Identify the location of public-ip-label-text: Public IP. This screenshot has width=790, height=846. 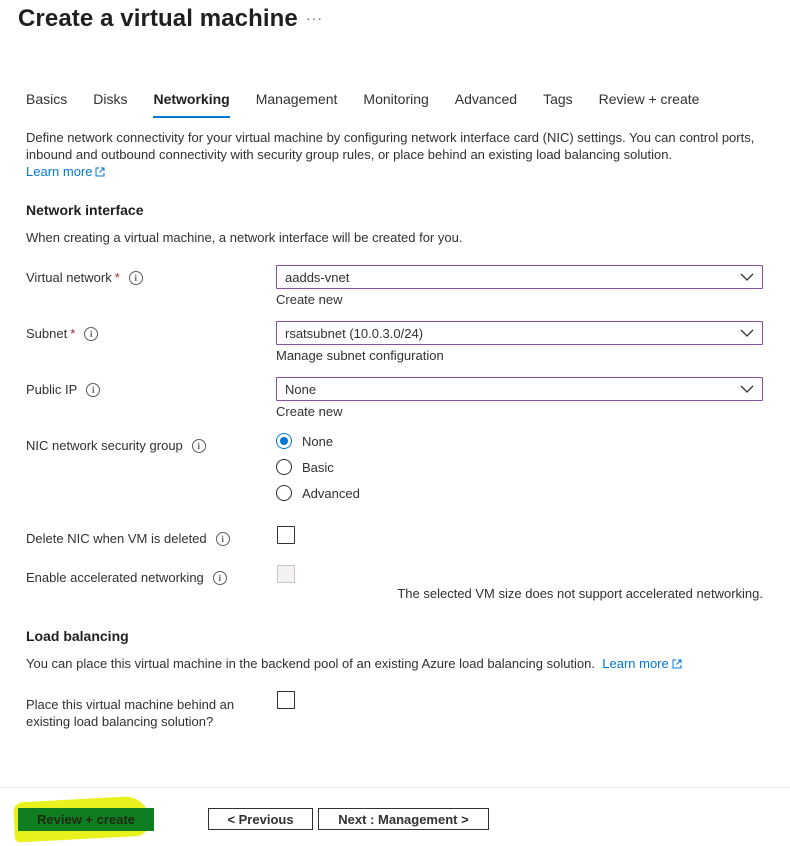
(52, 389).